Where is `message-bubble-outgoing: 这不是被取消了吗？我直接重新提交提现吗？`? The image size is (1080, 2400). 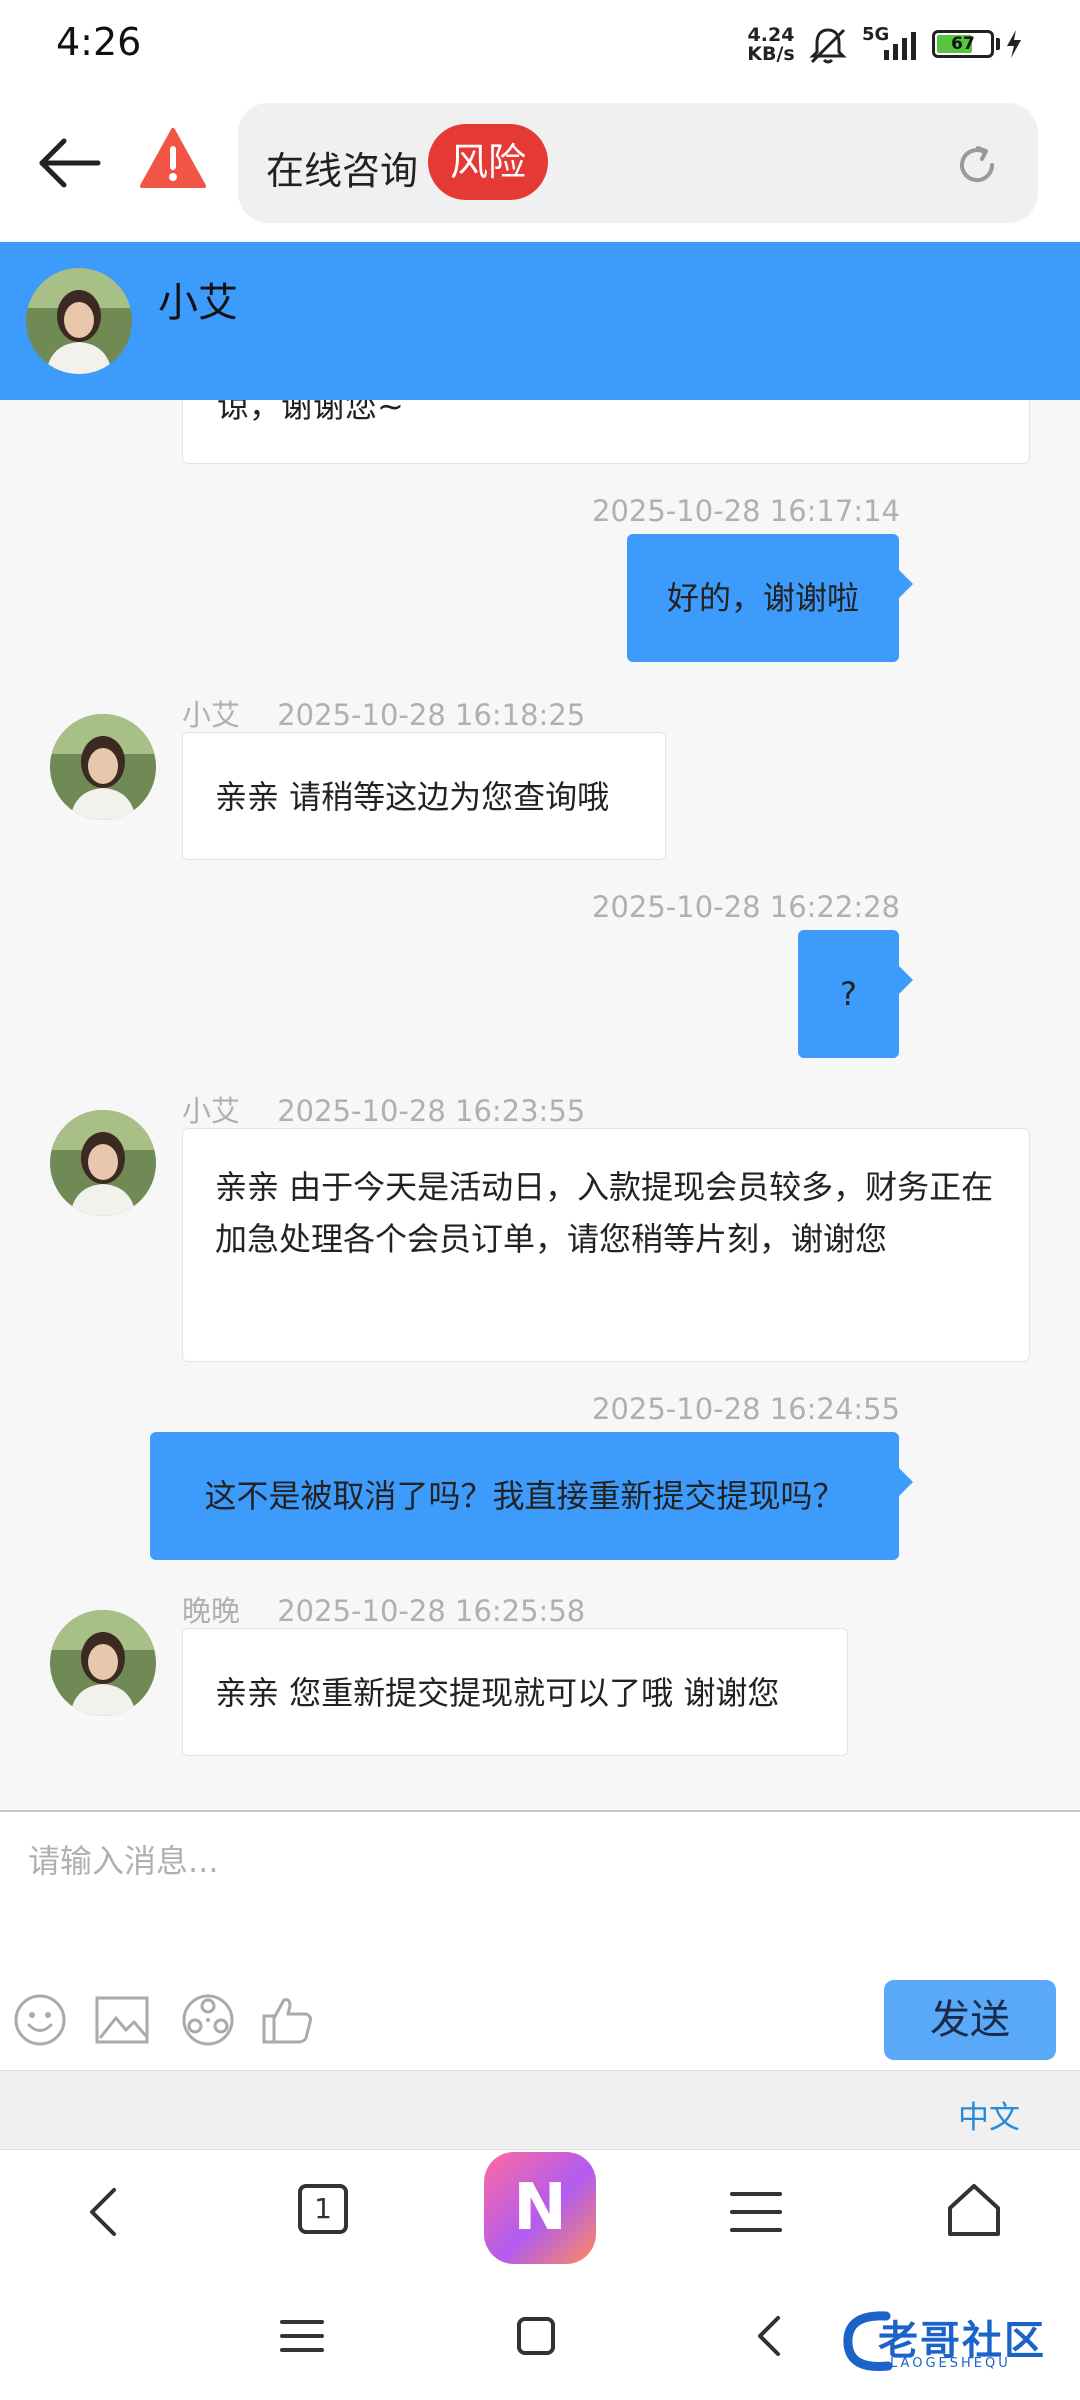 message-bubble-outgoing: 这不是被取消了吗？我直接重新提交提现吗？ is located at coordinates (531, 1496).